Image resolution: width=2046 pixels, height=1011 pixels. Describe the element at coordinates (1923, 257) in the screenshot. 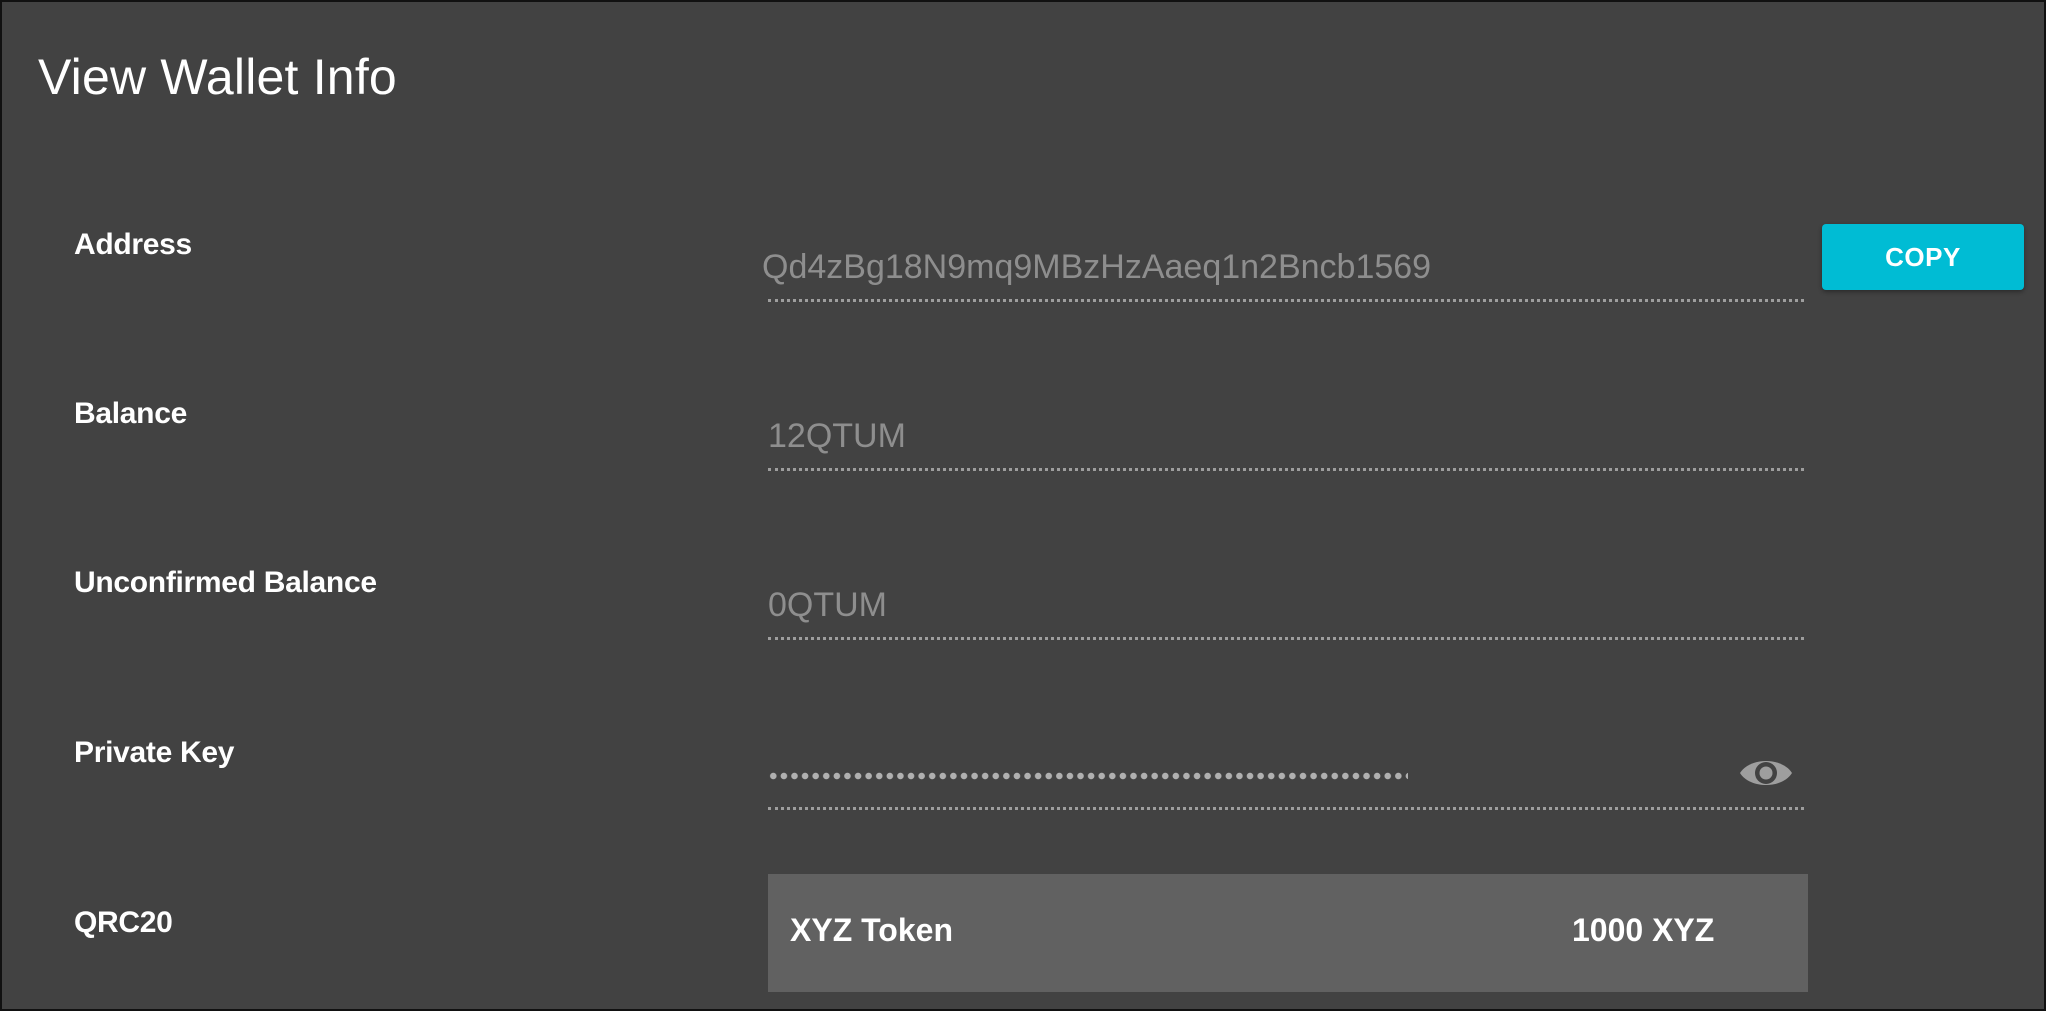

I see `copy-button: COPY` at that location.